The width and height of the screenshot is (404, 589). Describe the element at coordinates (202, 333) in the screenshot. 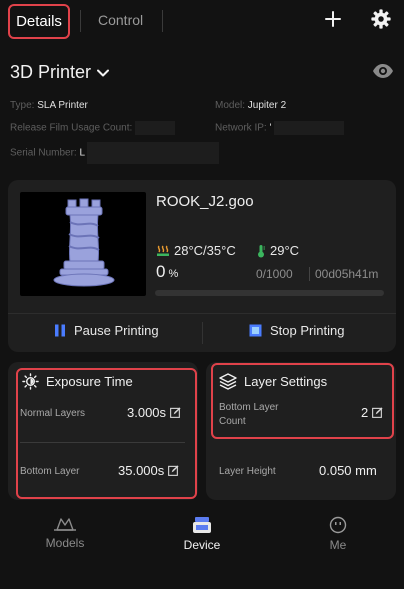

I see `button-divider` at that location.